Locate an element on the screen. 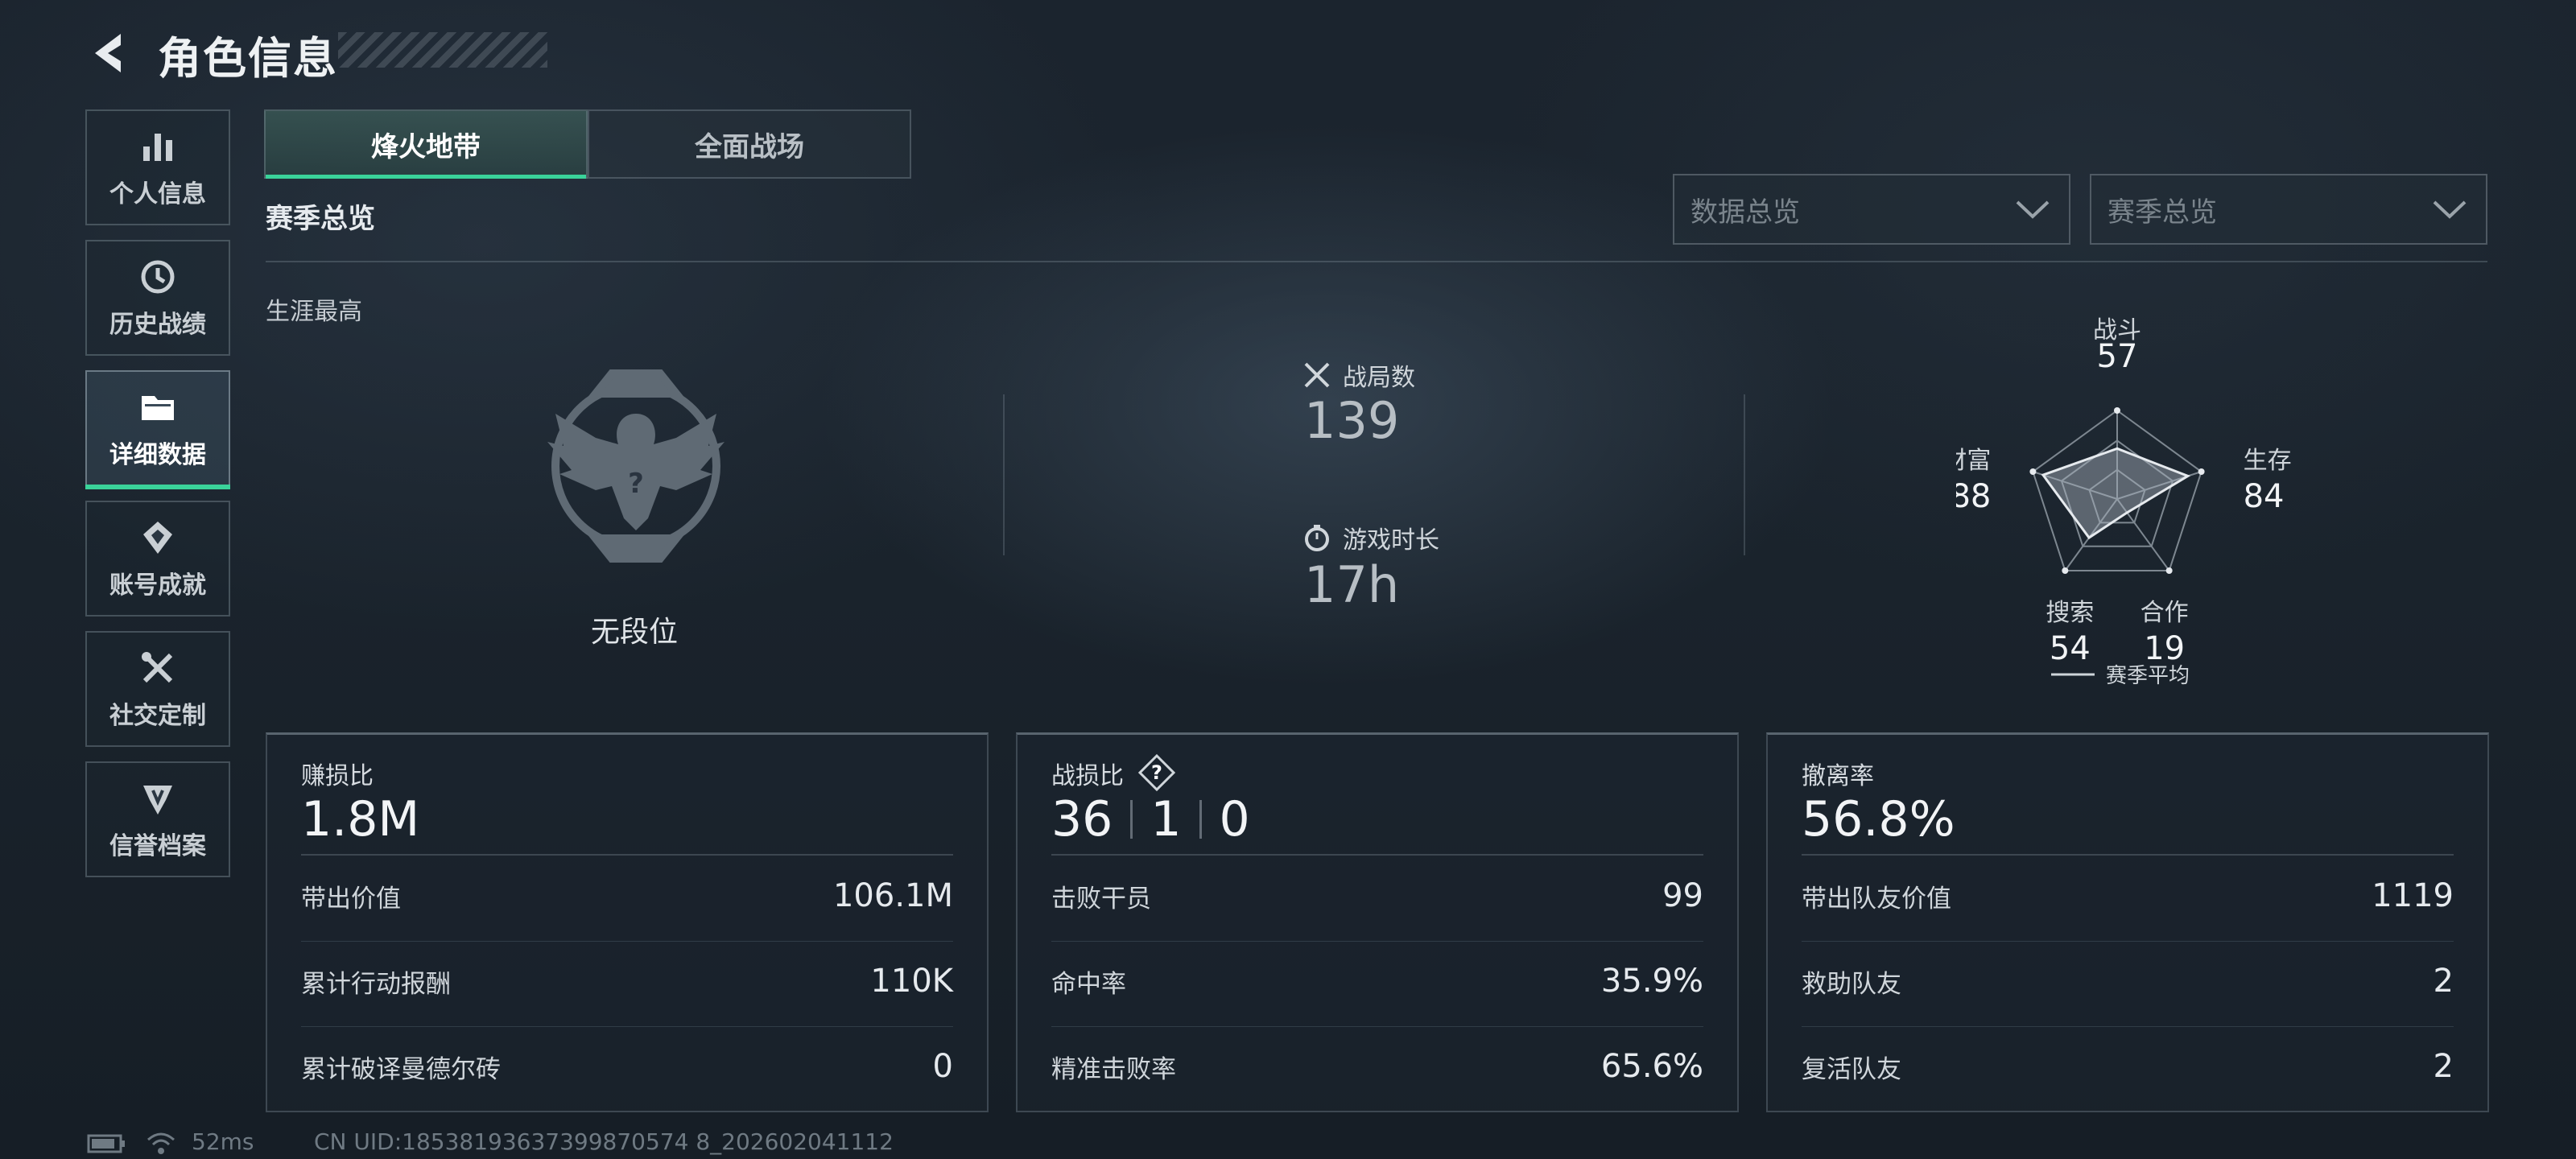  sidebar-item-achievements: 账号成就 is located at coordinates (157, 559).